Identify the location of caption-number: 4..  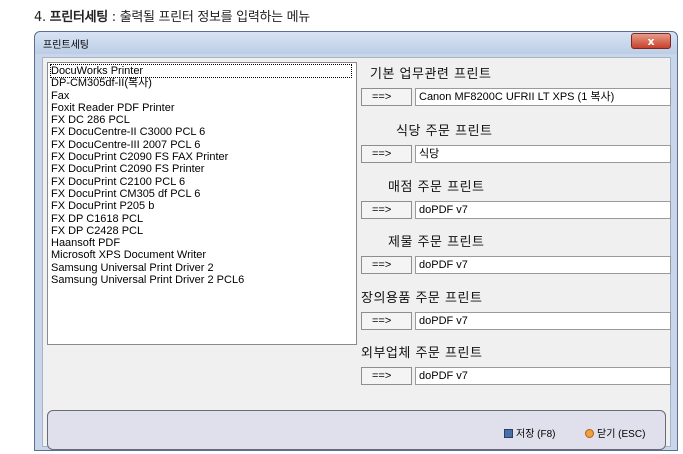
(40, 17).